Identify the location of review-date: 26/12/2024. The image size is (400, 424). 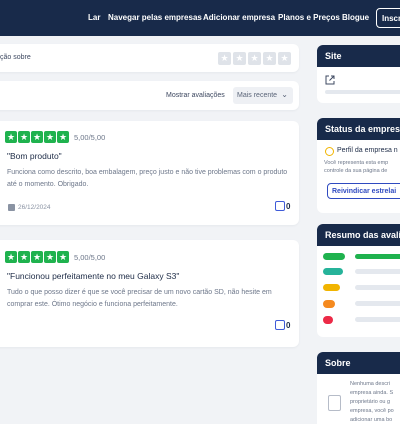
(34, 207).